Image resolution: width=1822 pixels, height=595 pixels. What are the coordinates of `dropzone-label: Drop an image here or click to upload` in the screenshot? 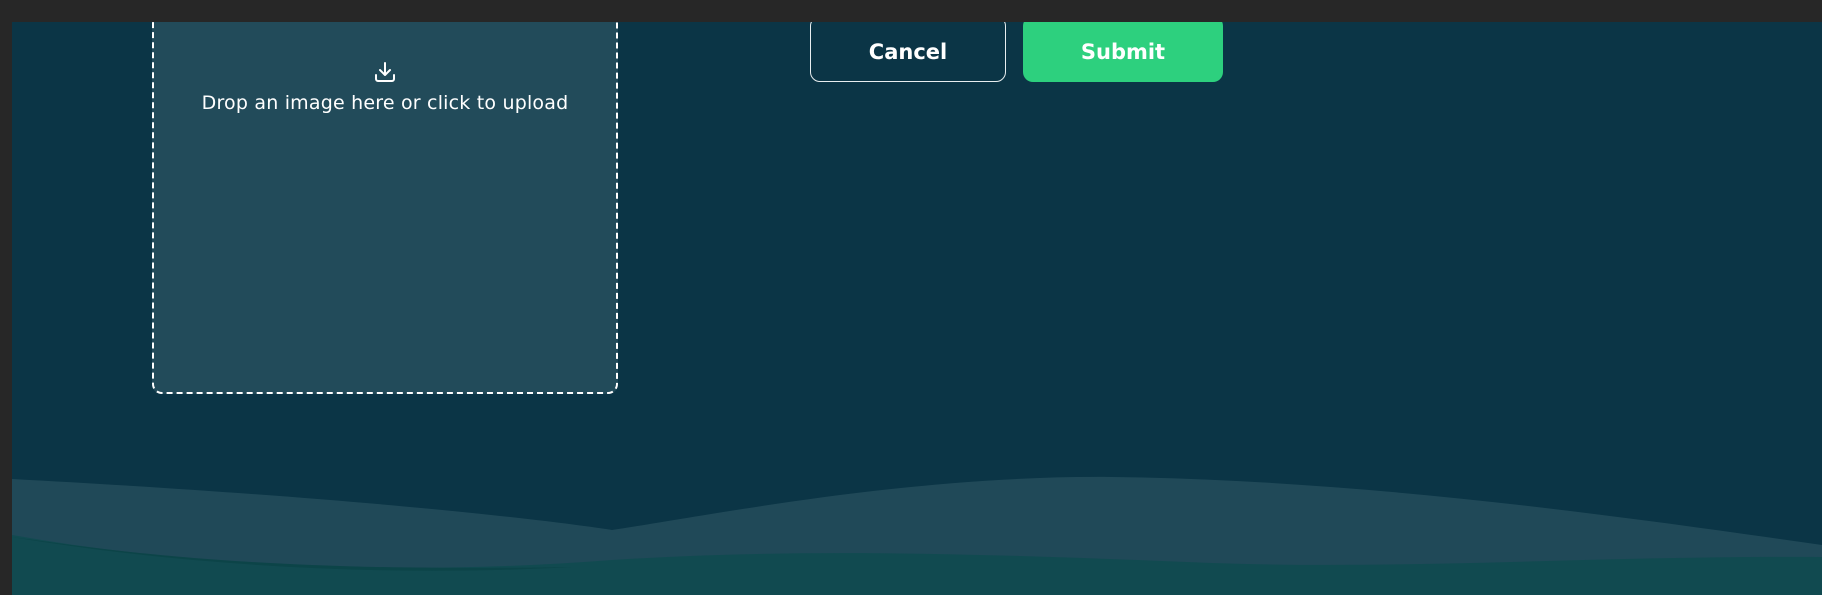 It's located at (385, 103).